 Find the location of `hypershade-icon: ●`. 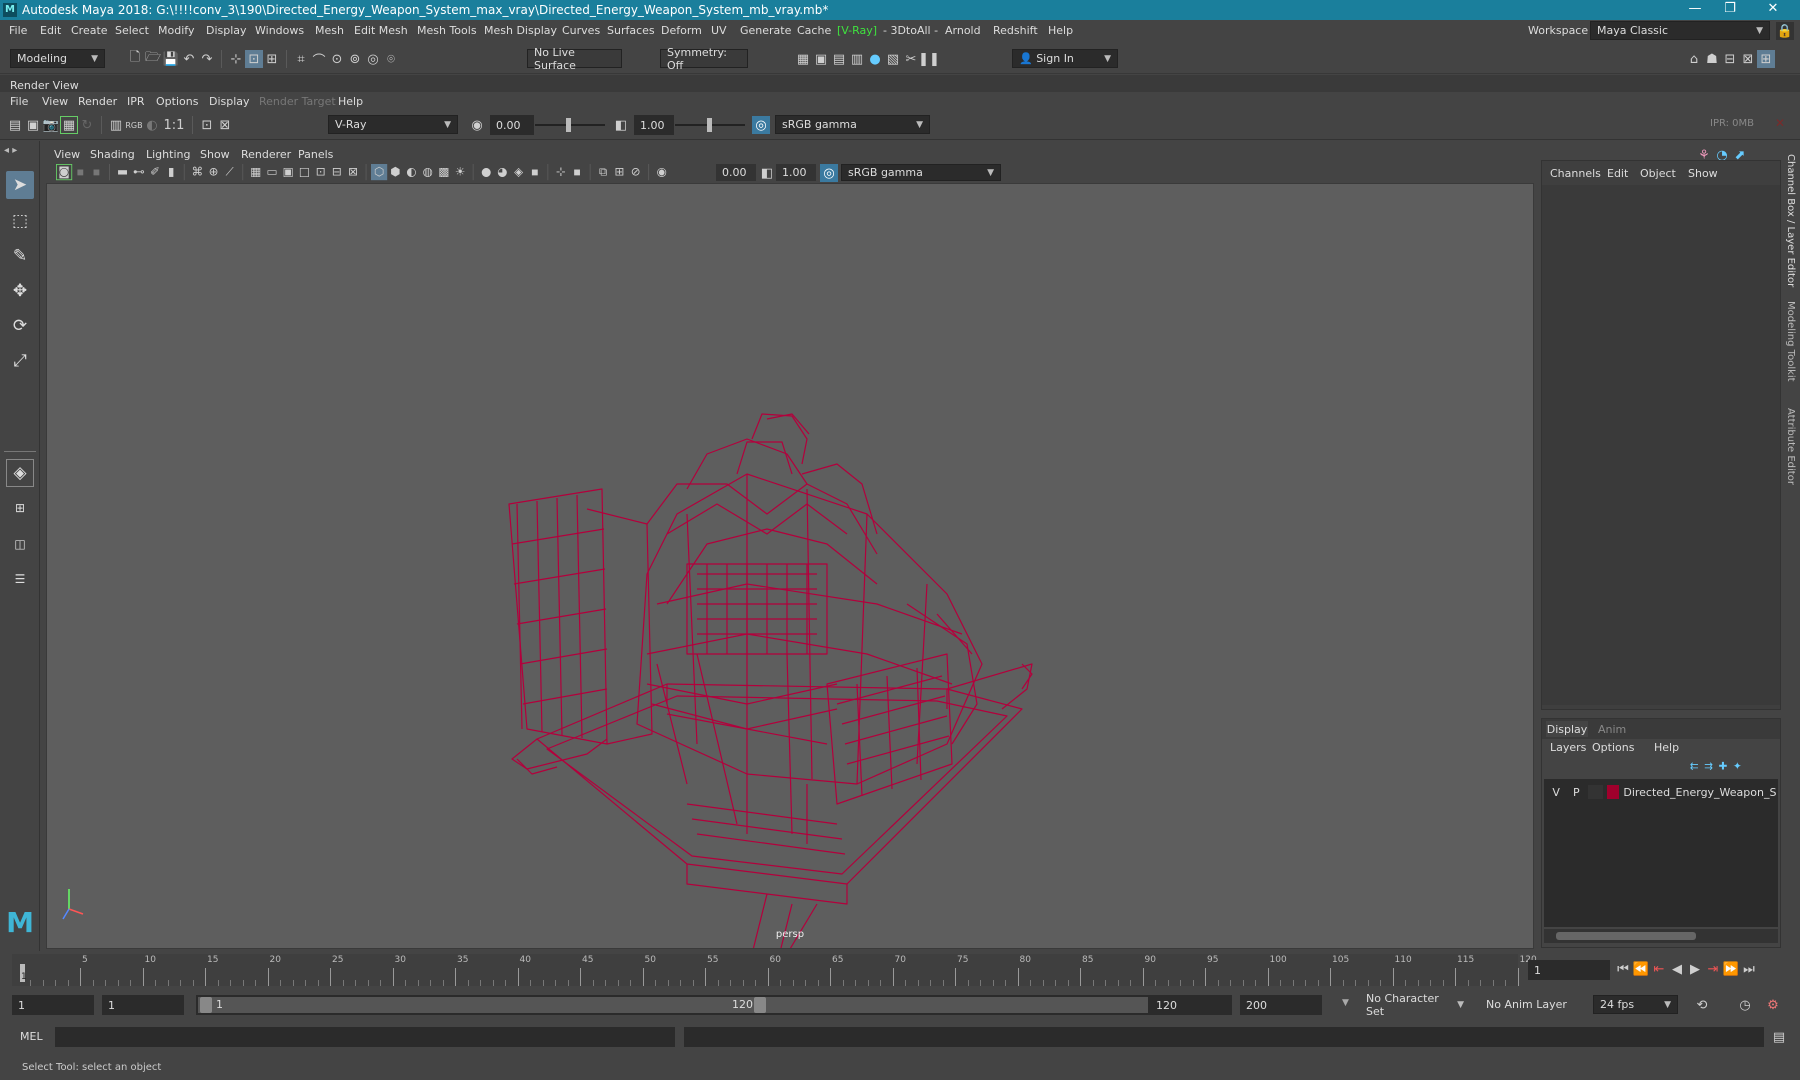

hypershade-icon: ● is located at coordinates (875, 59).